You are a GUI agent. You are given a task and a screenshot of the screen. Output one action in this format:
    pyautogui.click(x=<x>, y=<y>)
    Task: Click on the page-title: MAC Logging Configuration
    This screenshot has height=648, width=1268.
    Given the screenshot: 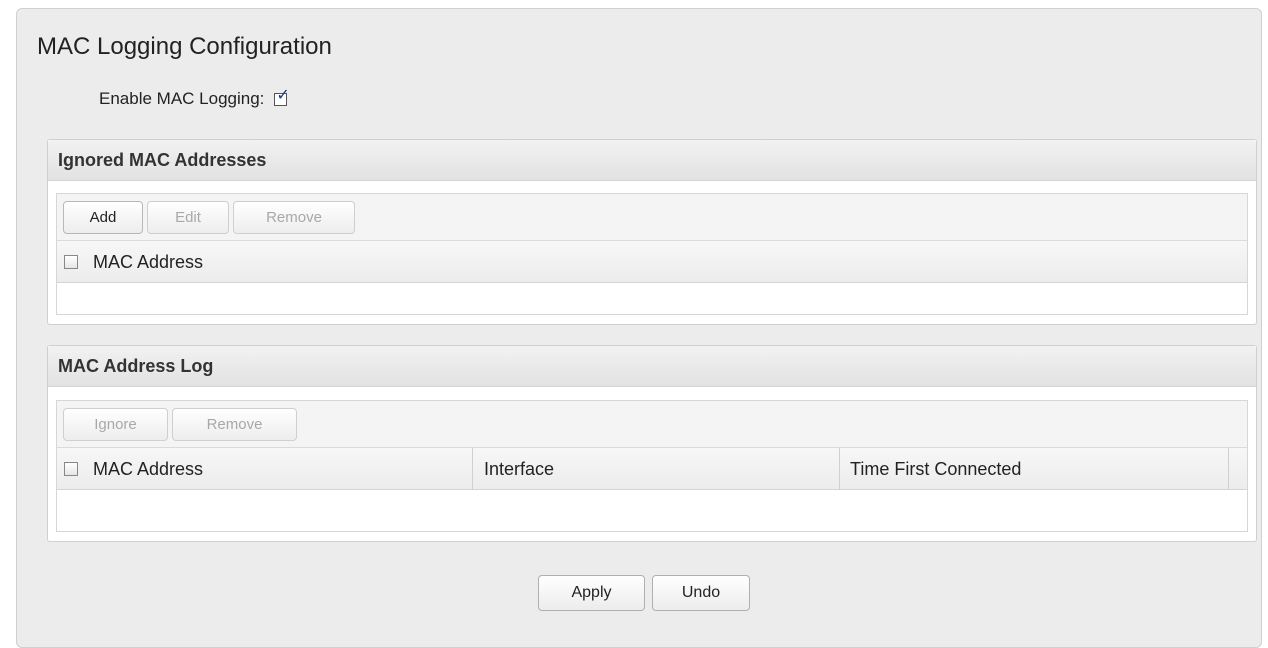 What is the action you would take?
    pyautogui.click(x=184, y=46)
    